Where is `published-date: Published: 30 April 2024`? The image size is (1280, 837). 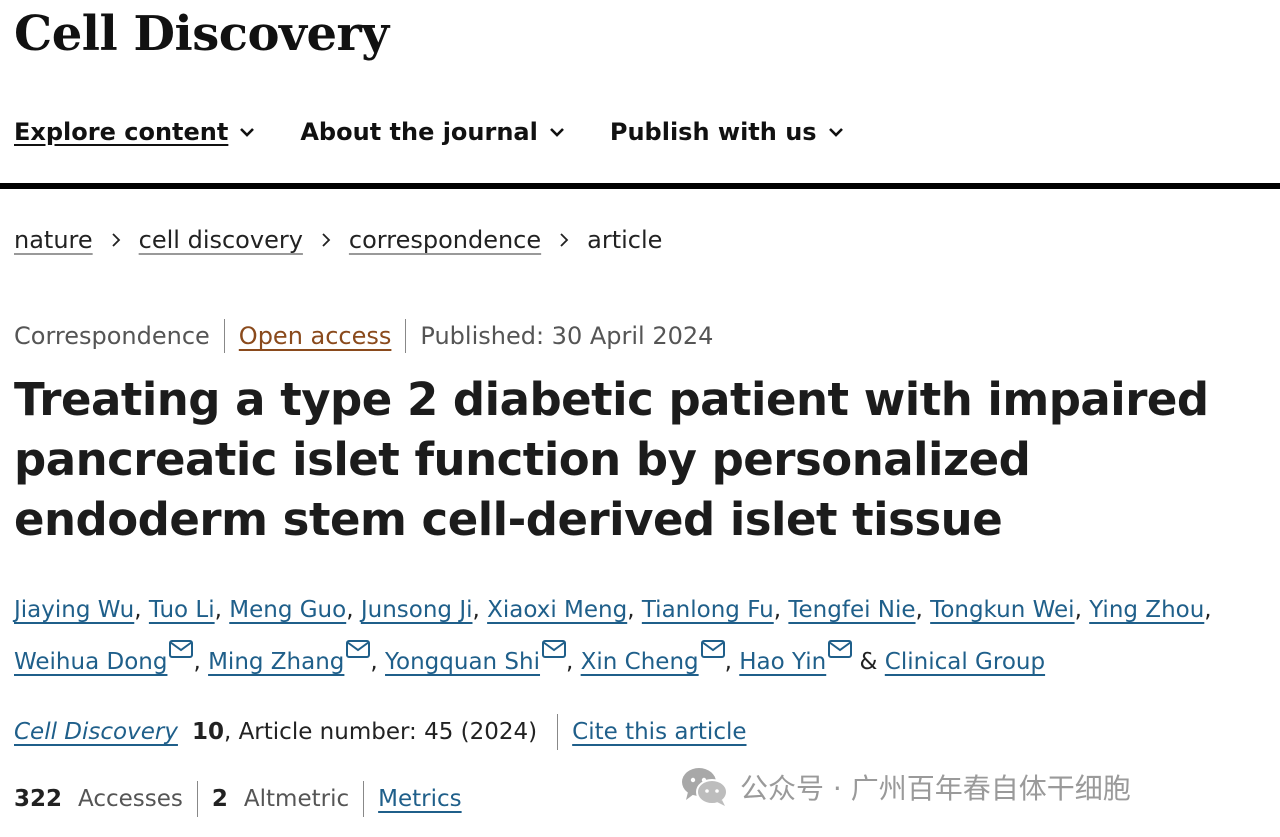 published-date: Published: 30 April 2024 is located at coordinates (567, 336).